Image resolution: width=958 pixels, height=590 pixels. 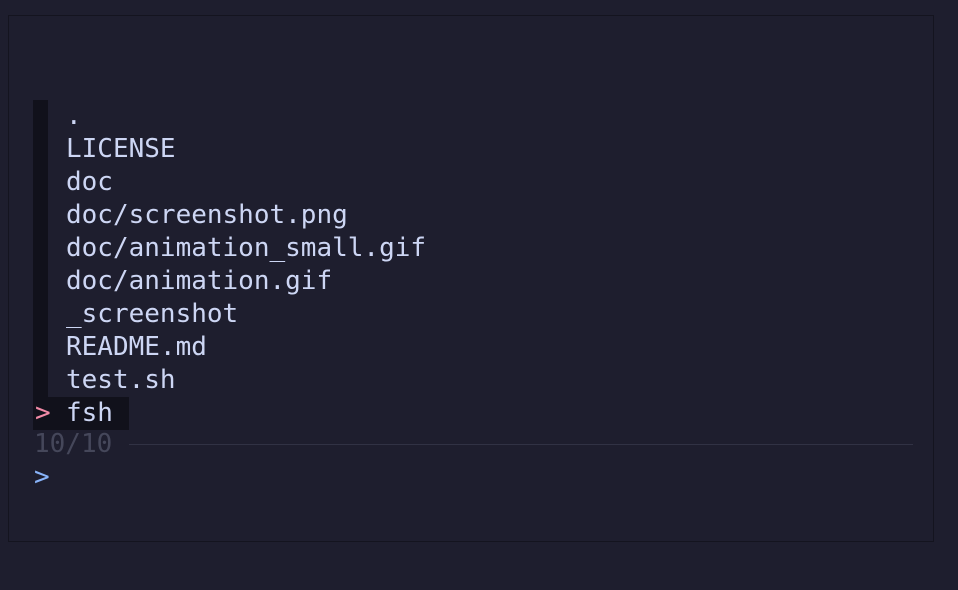 What do you see at coordinates (246, 248) in the screenshot?
I see `list-item-label: doc/animation_small.gif` at bounding box center [246, 248].